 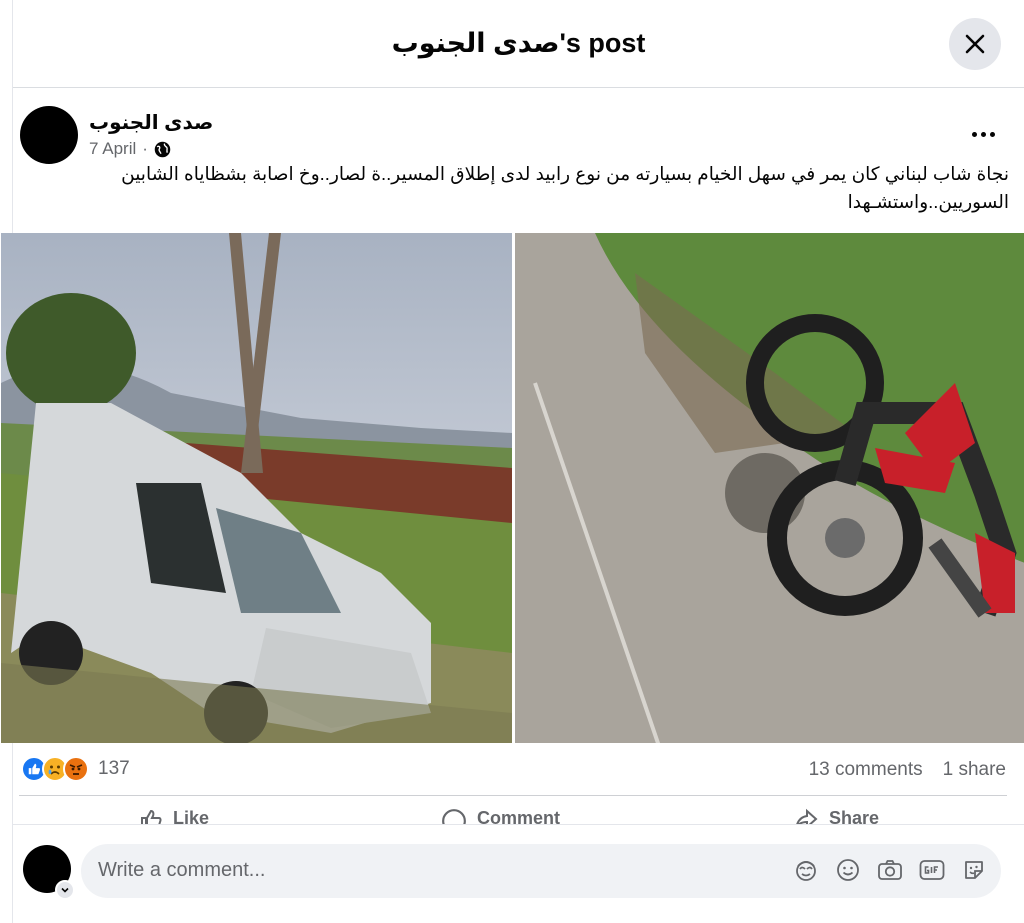 I want to click on post-date: 7 April, so click(x=112, y=149).